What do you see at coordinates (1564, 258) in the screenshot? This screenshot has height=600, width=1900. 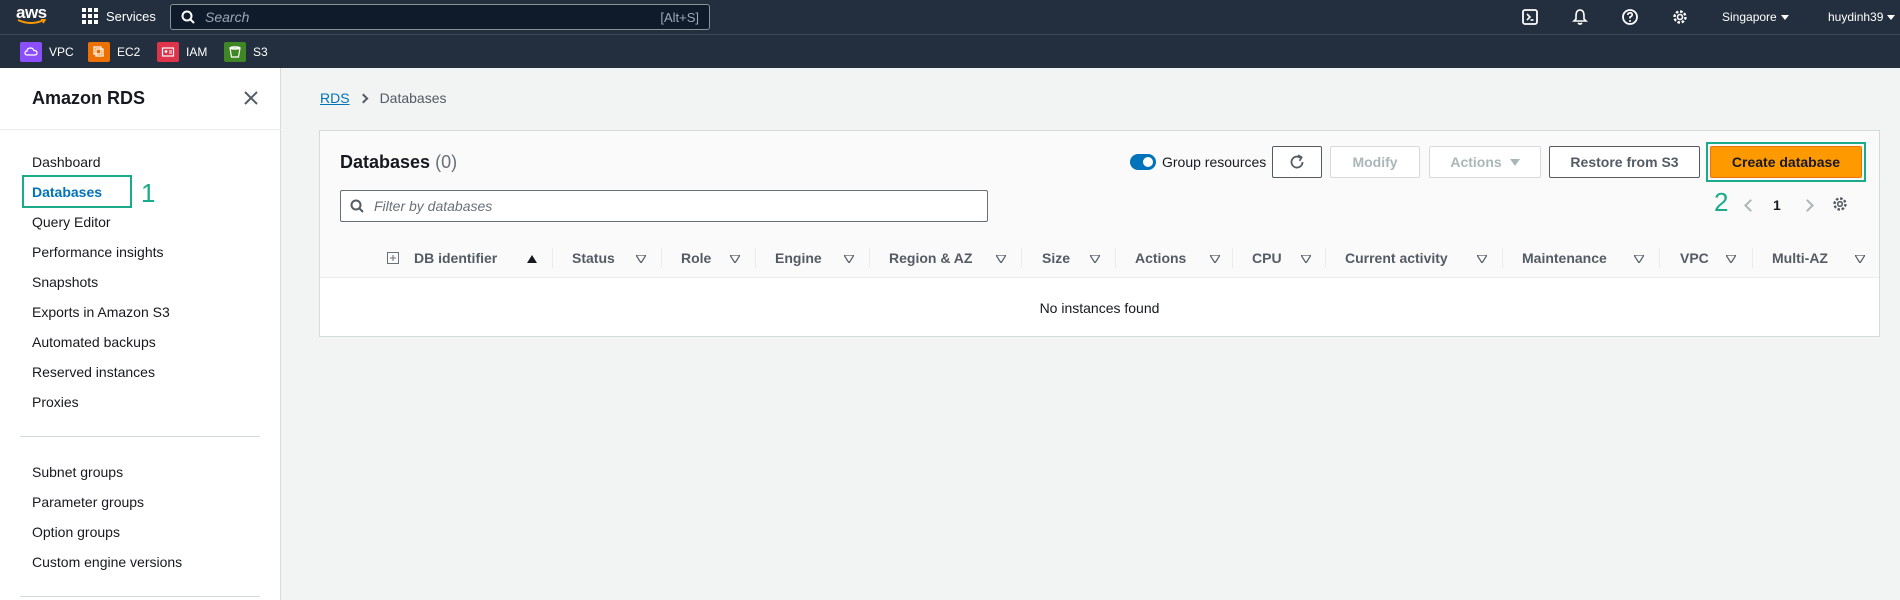 I see `column-header-maintenance: Maintenance` at bounding box center [1564, 258].